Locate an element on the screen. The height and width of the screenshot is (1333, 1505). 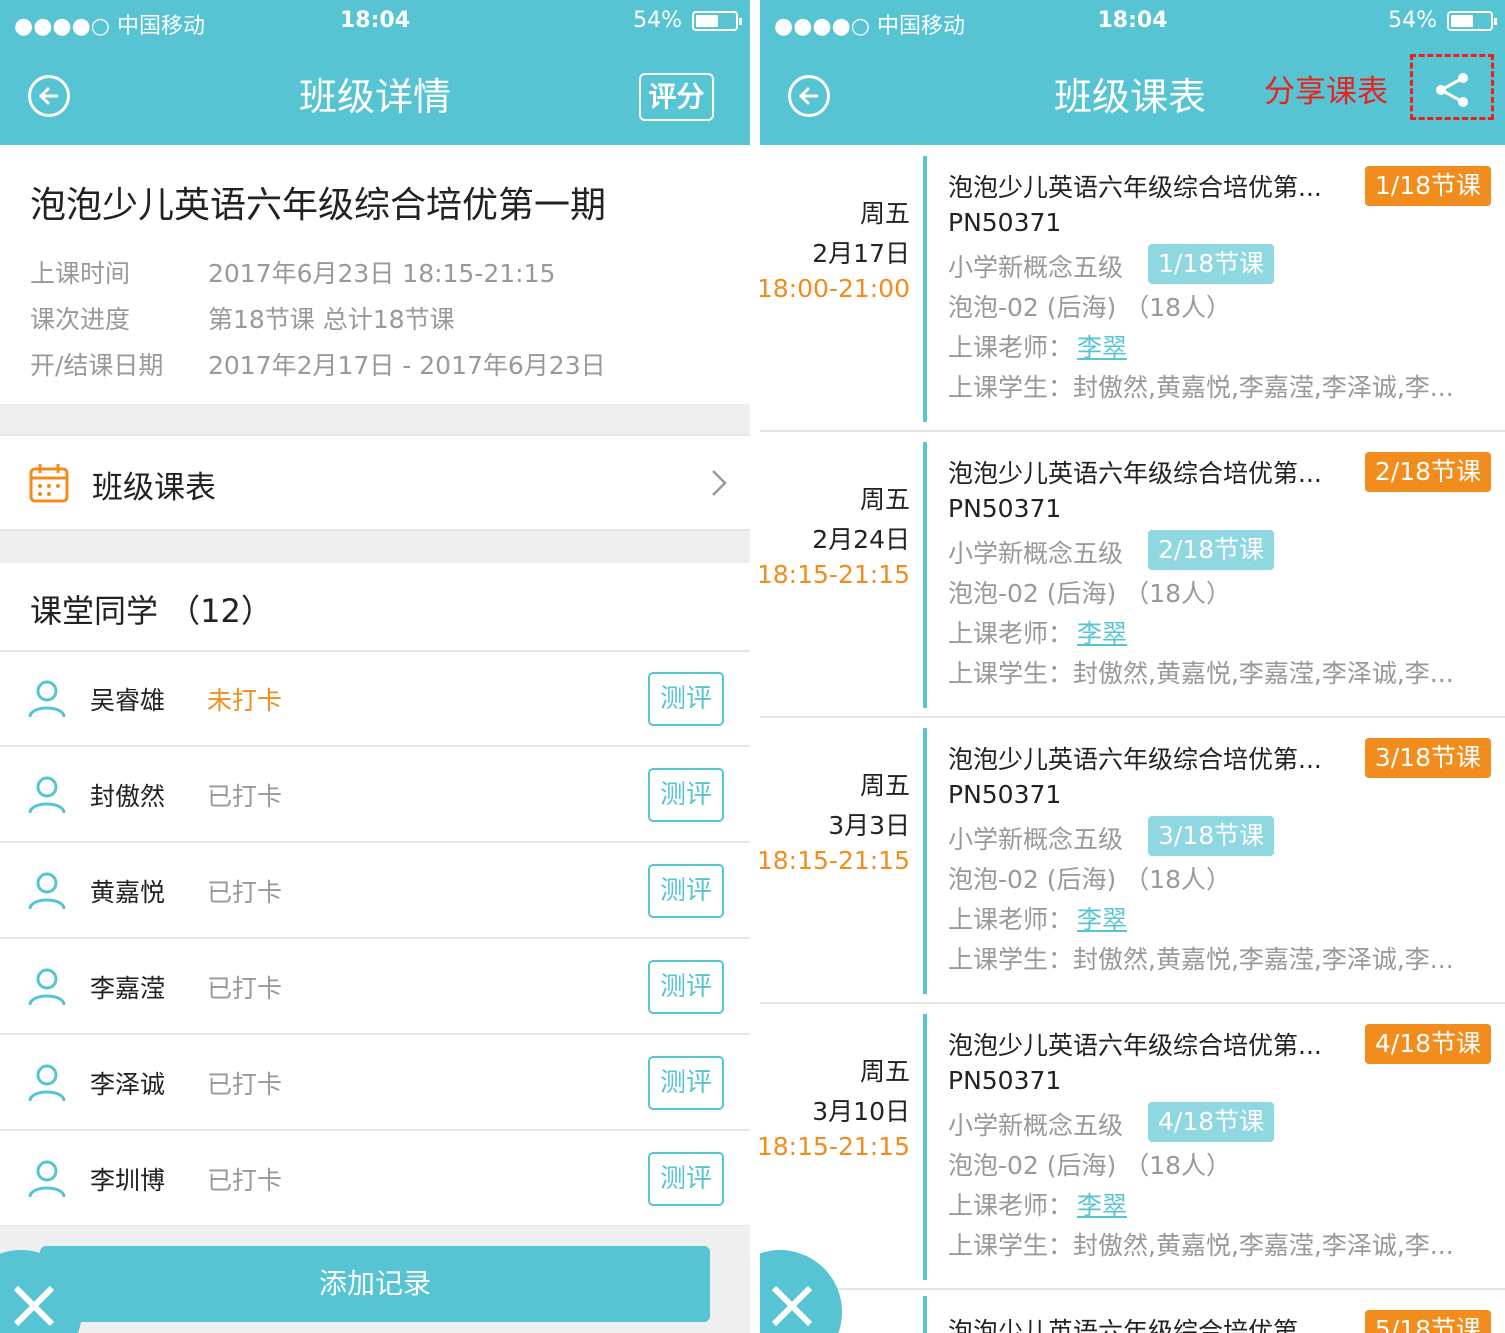
checkin-status: 未打卡 is located at coordinates (245, 700).